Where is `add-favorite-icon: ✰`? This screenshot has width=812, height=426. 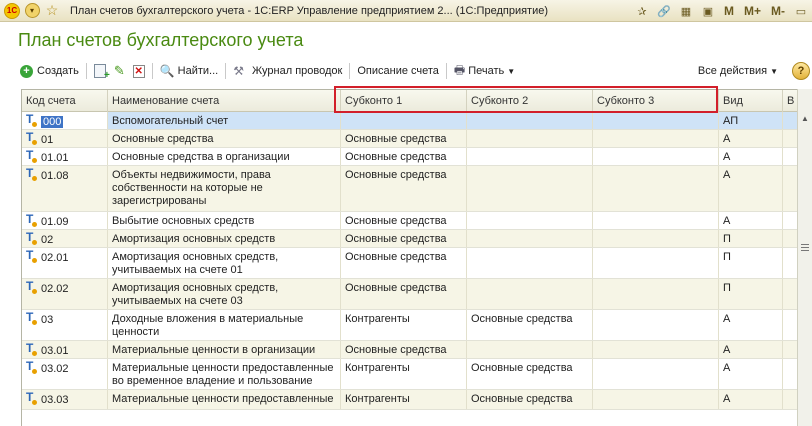
add-favorite-icon: ✰ is located at coordinates (642, 11).